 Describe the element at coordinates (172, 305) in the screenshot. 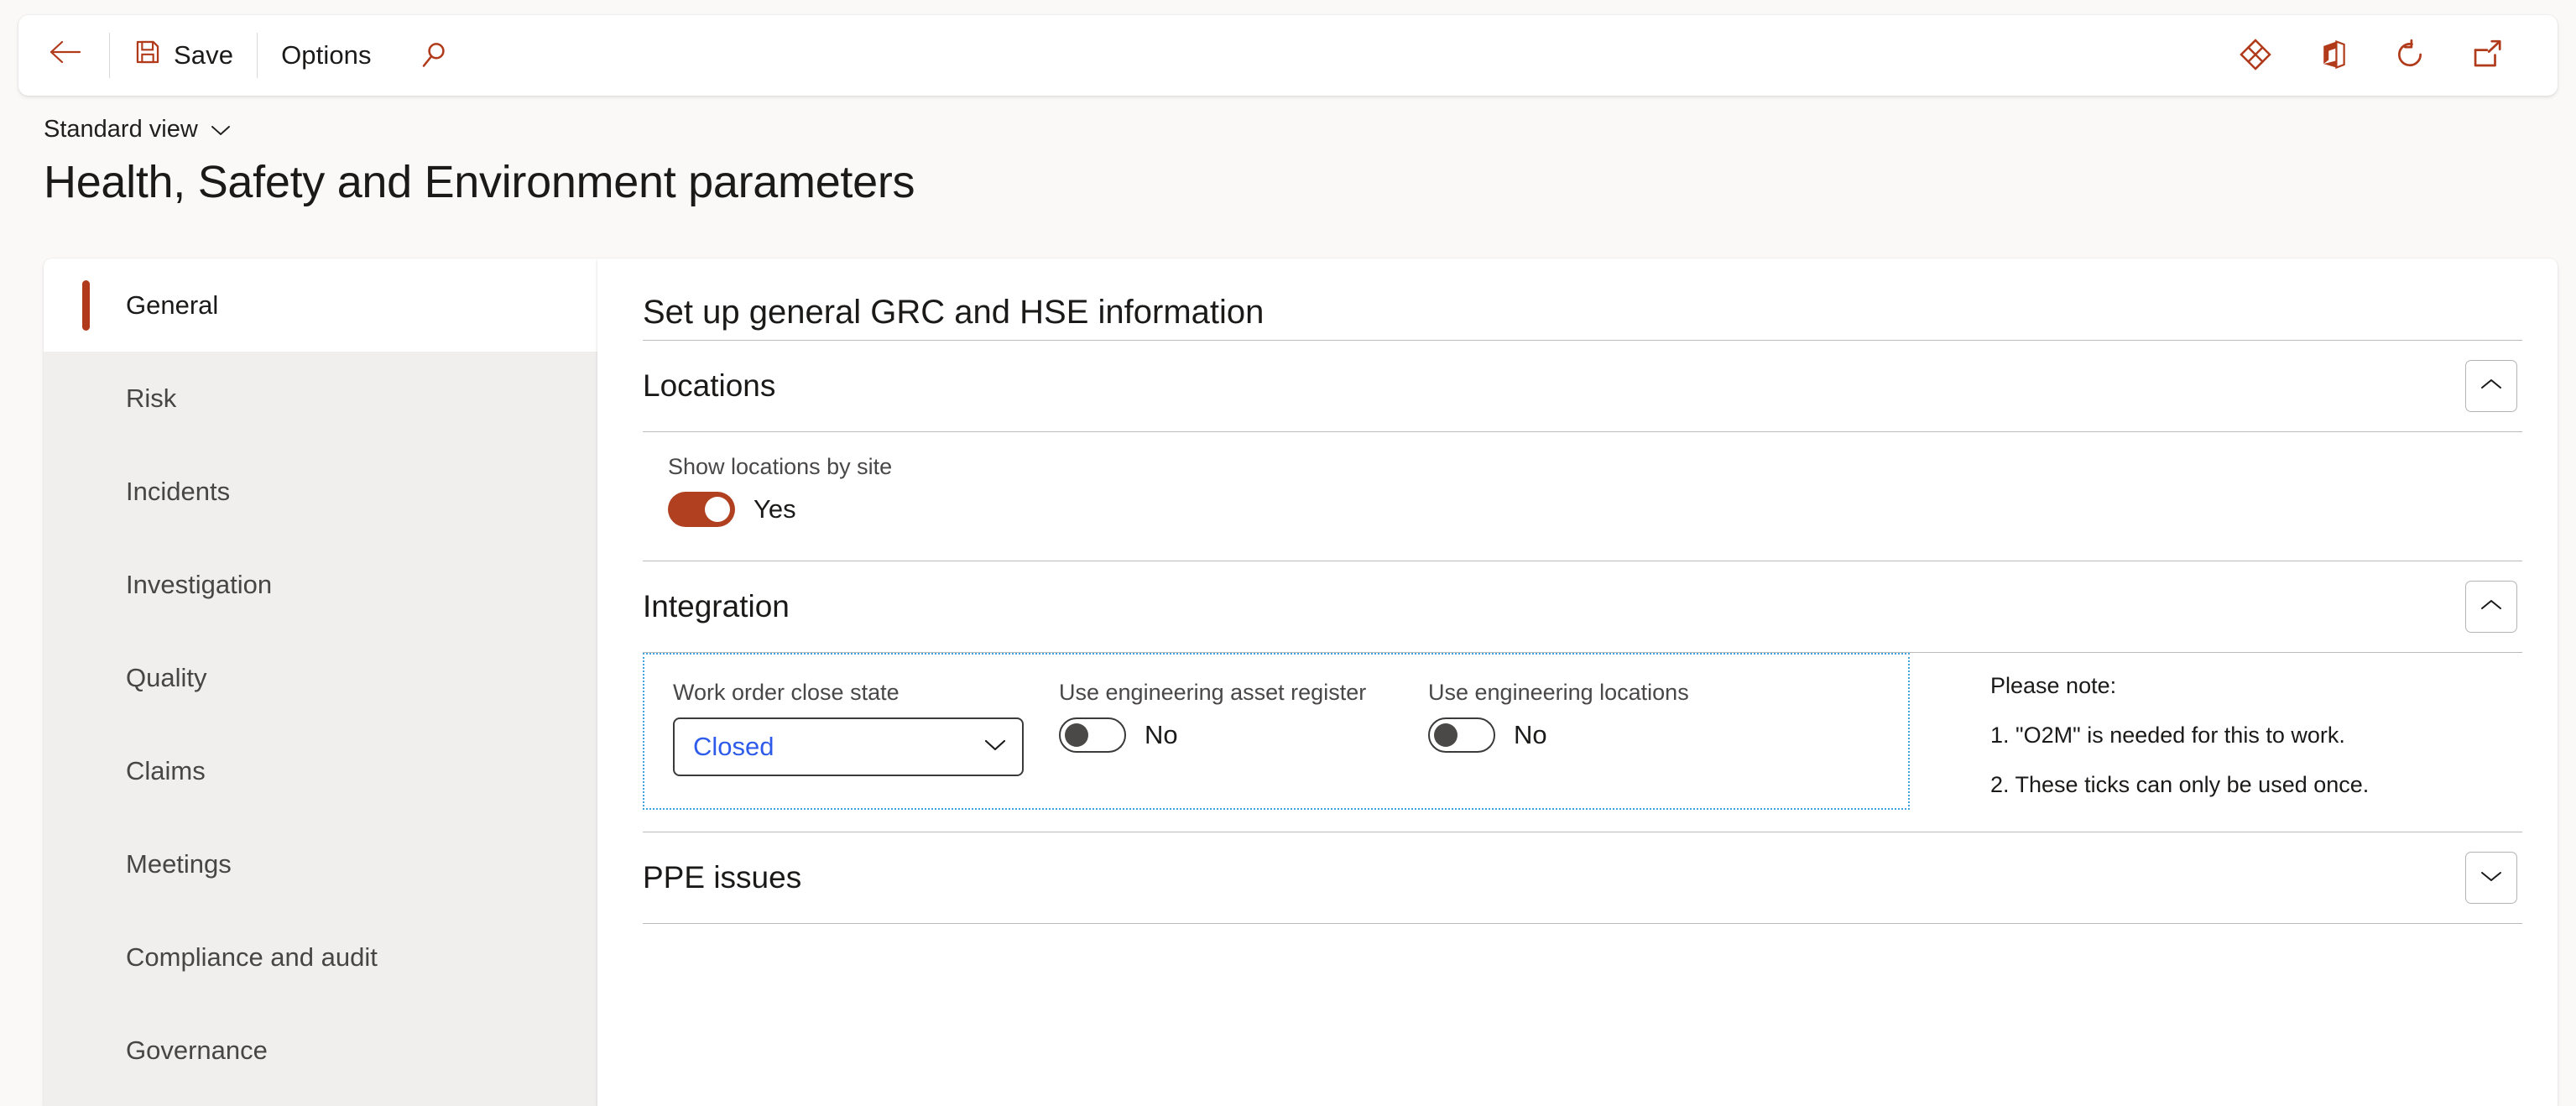

I see `sidebar-item-label: General` at that location.